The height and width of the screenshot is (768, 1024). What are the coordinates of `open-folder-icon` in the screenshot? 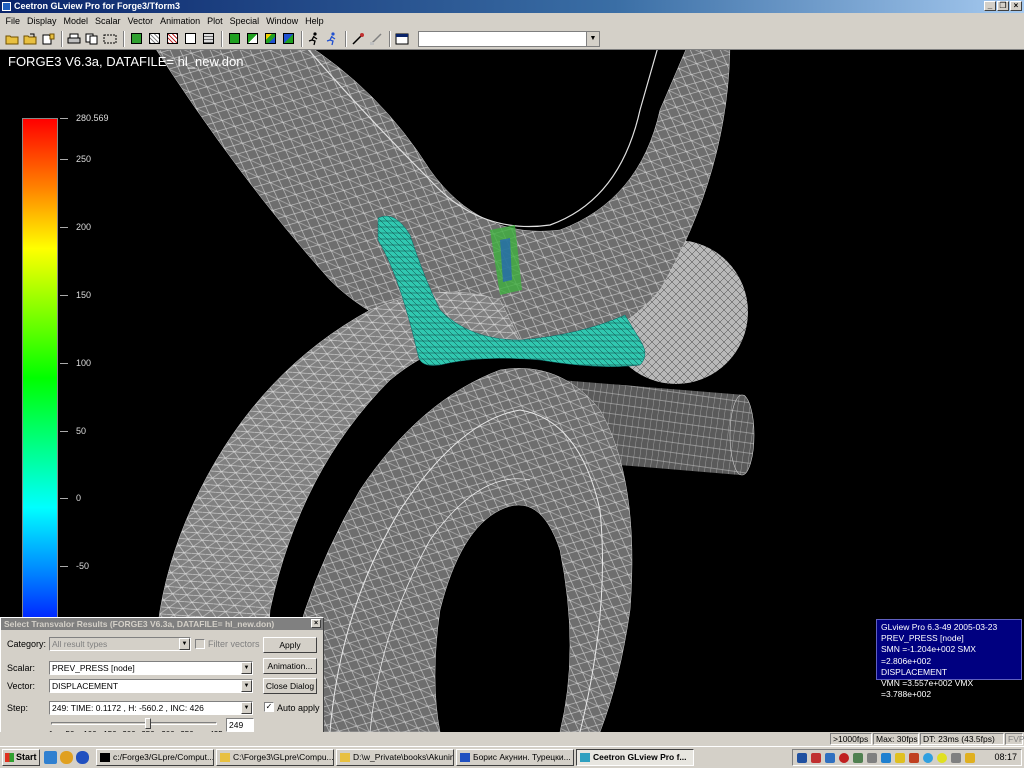 It's located at (12, 39).